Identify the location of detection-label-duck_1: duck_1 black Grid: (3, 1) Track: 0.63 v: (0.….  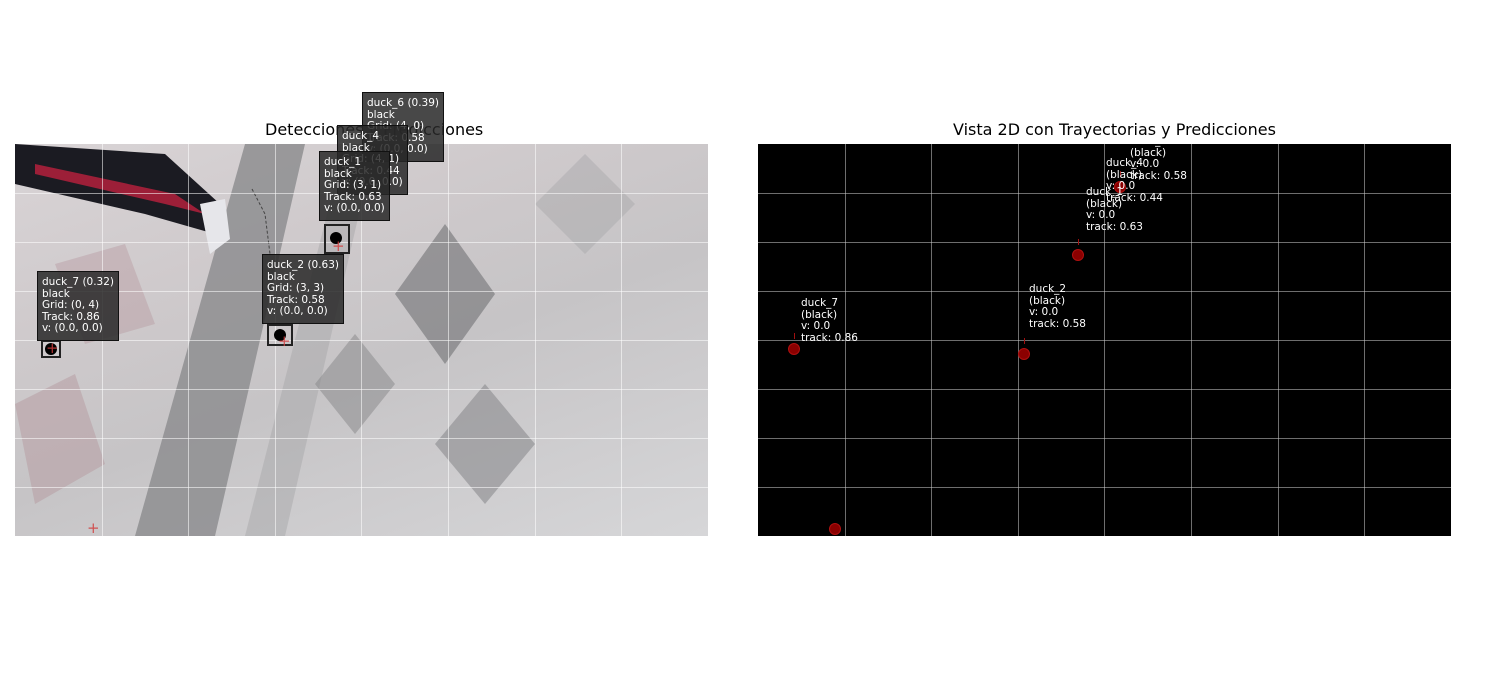
(354, 186).